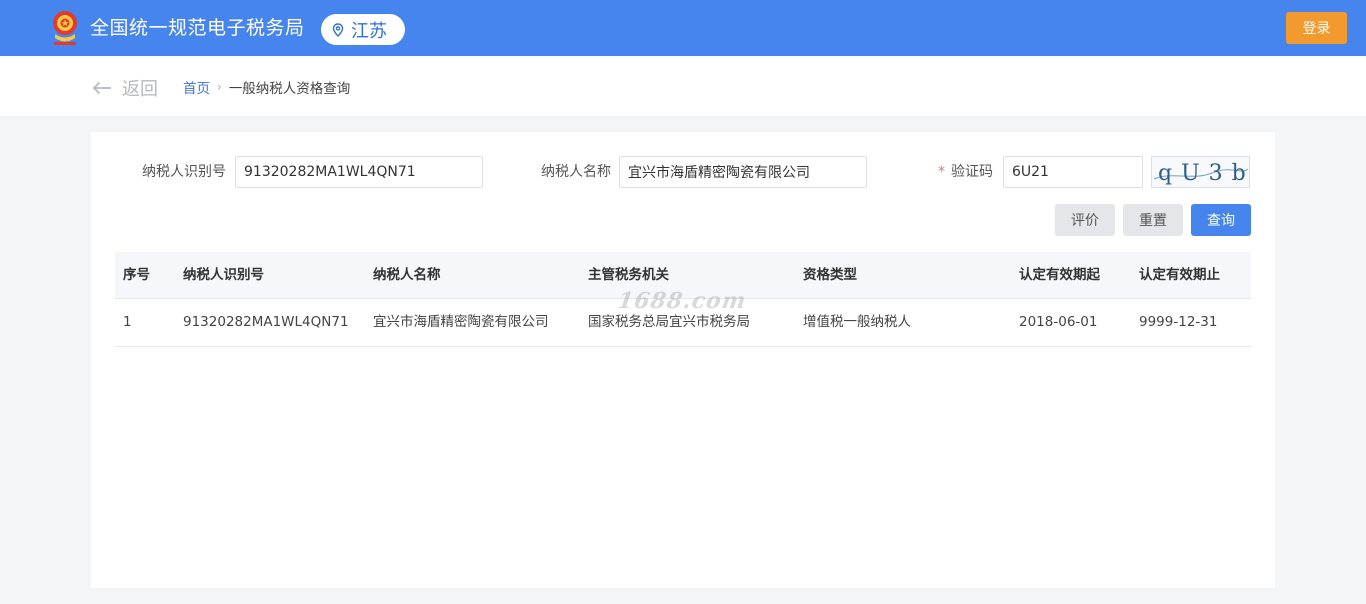 The height and width of the screenshot is (604, 1366). Describe the element at coordinates (101, 88) in the screenshot. I see `arrow-left-icon` at that location.